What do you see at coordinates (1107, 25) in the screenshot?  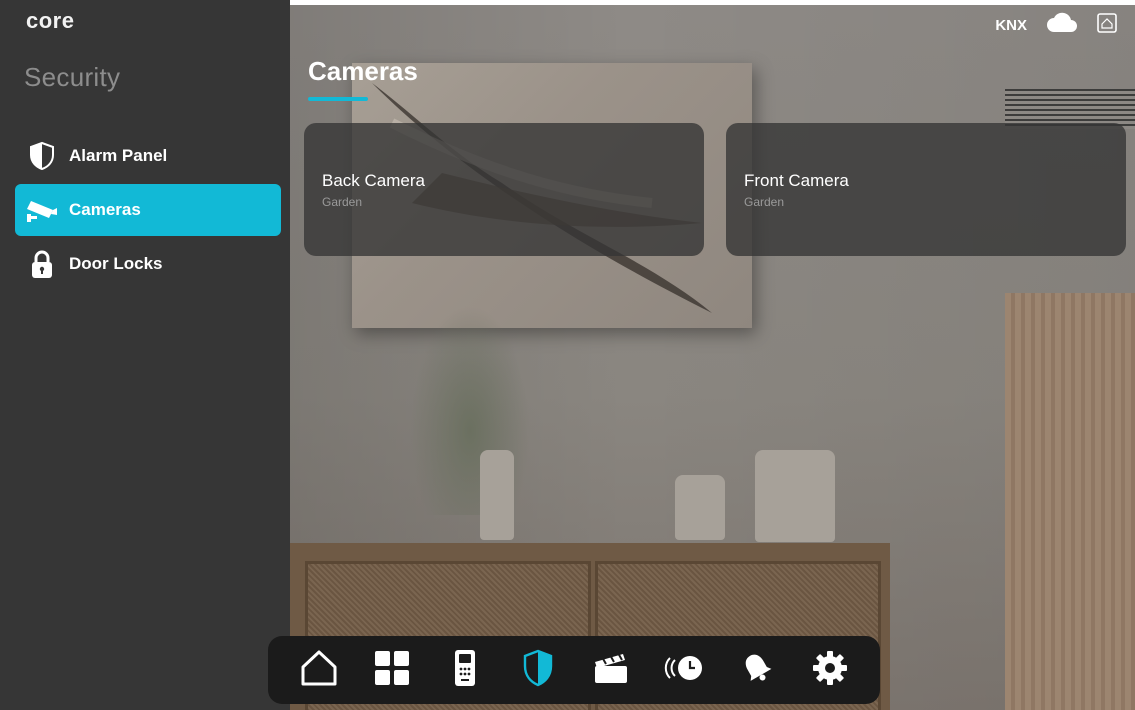 I see `gateway-icon` at bounding box center [1107, 25].